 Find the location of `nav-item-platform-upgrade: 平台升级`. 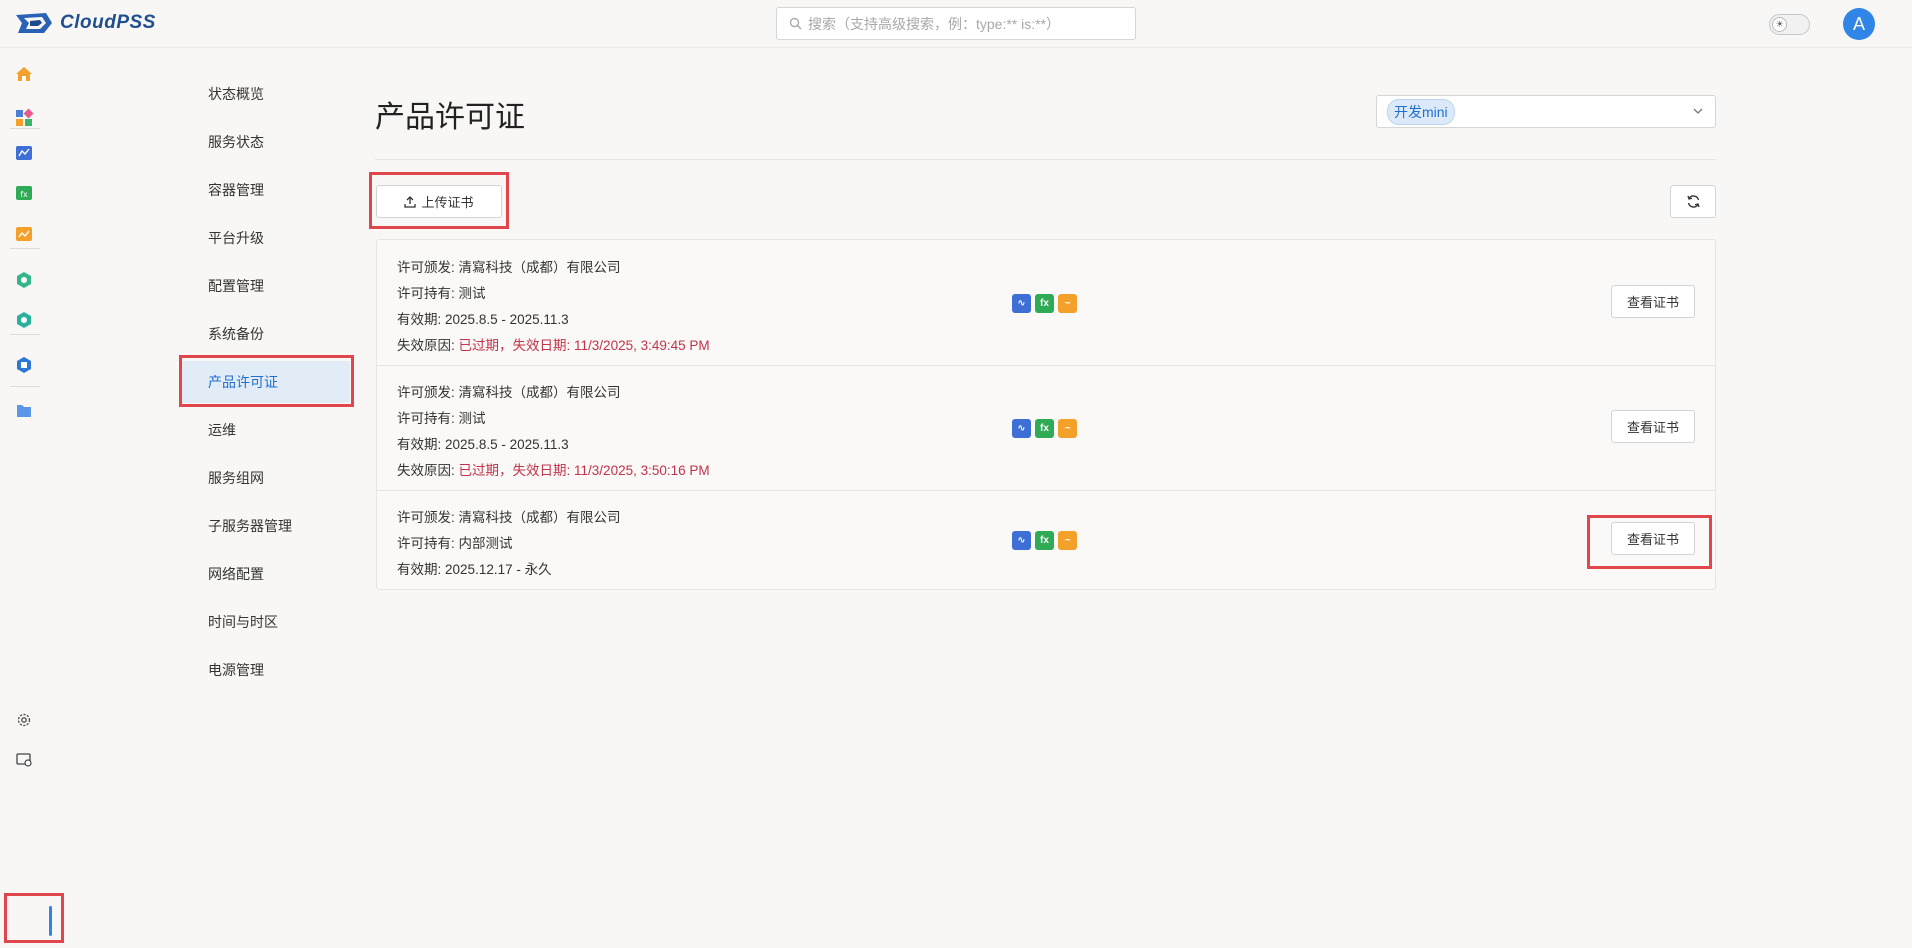

nav-item-platform-upgrade: 平台升级 is located at coordinates (265, 238).